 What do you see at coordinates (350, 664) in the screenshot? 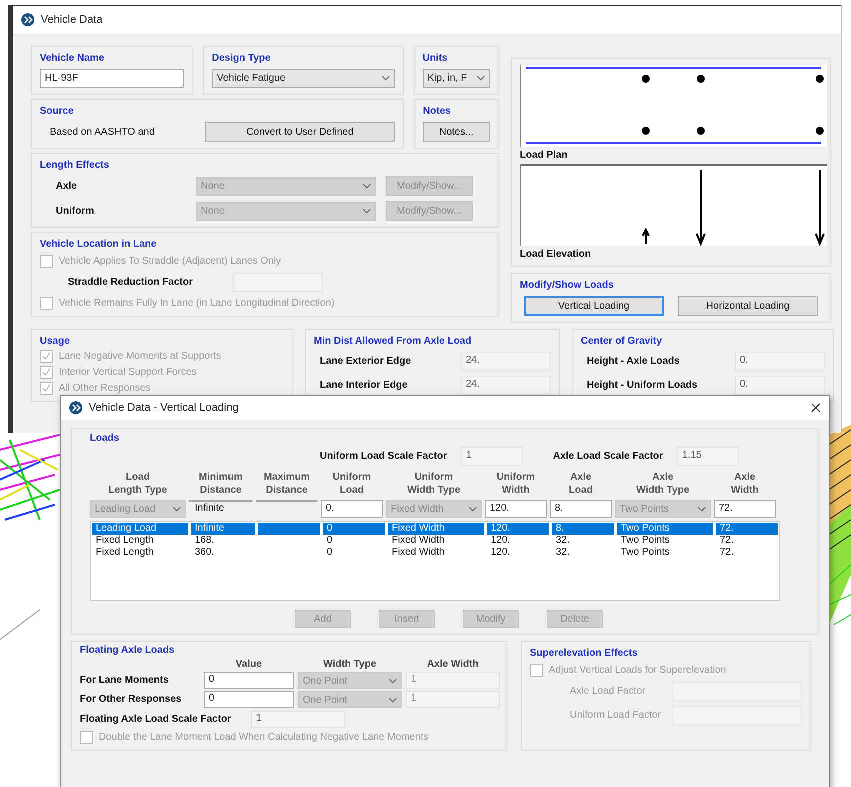
I see `column-header: Width Type` at bounding box center [350, 664].